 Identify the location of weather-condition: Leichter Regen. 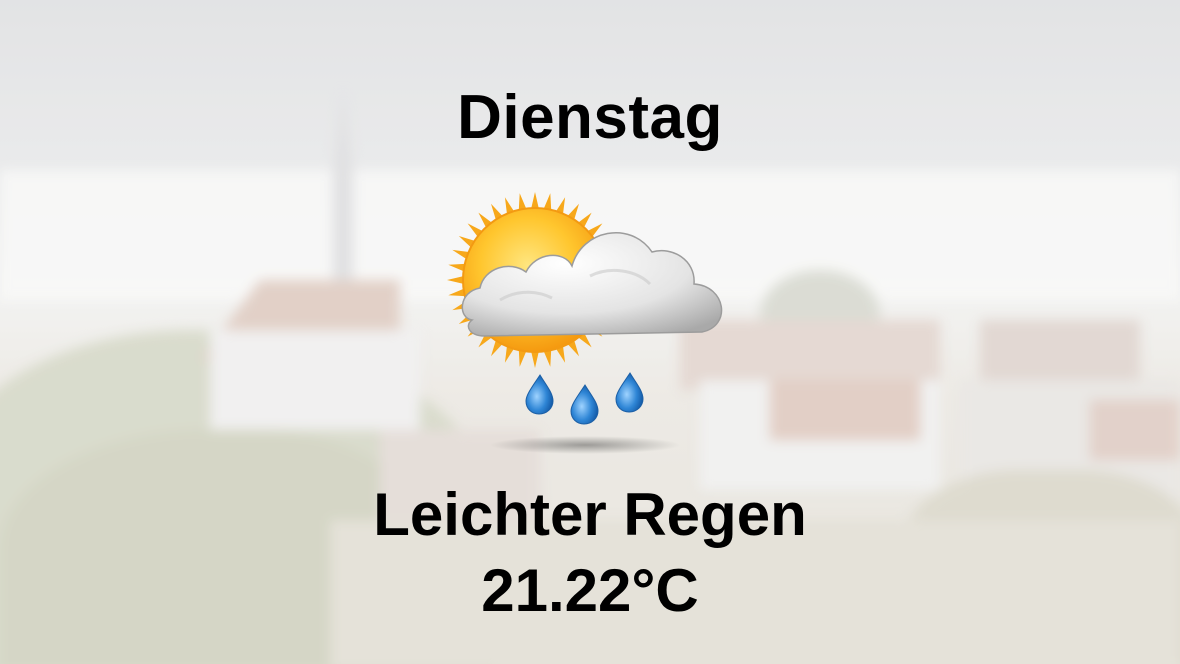
(590, 514).